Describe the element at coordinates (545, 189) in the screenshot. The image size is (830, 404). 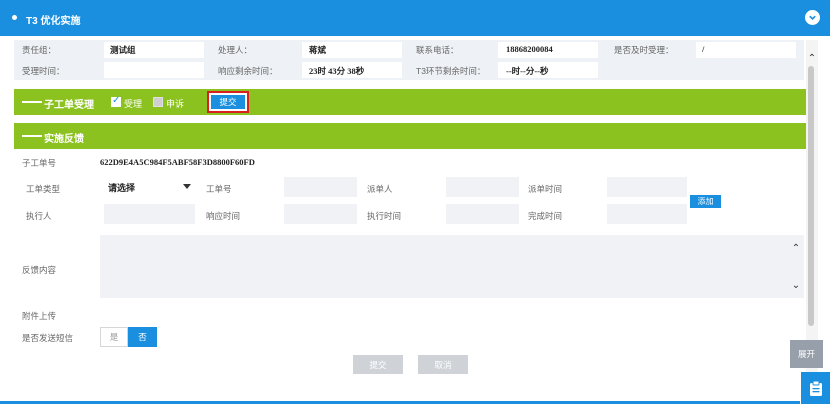
I see `dispatch-time-label: 派单时间` at that location.